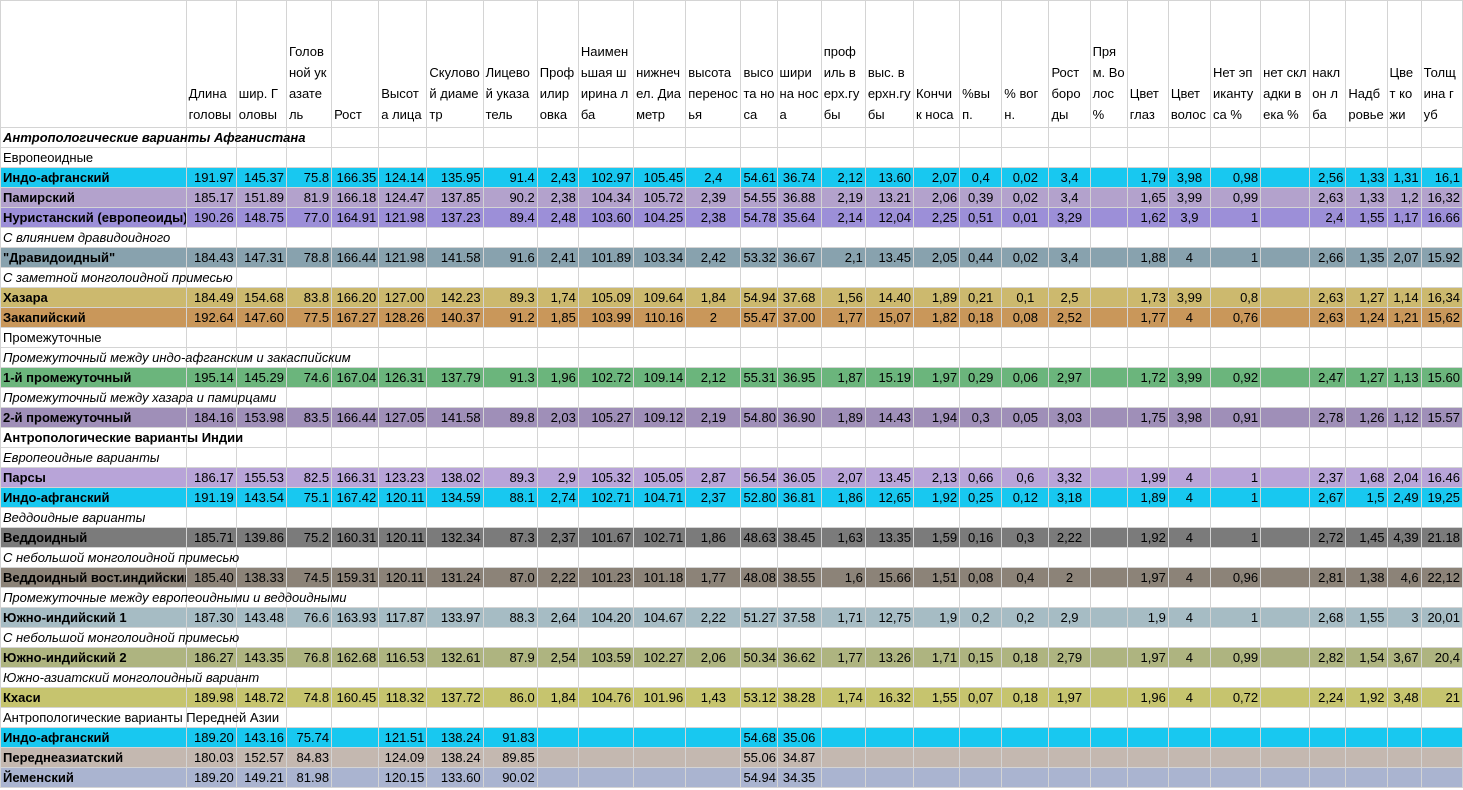  I want to click on data-cell: 2, so click(1069, 577).